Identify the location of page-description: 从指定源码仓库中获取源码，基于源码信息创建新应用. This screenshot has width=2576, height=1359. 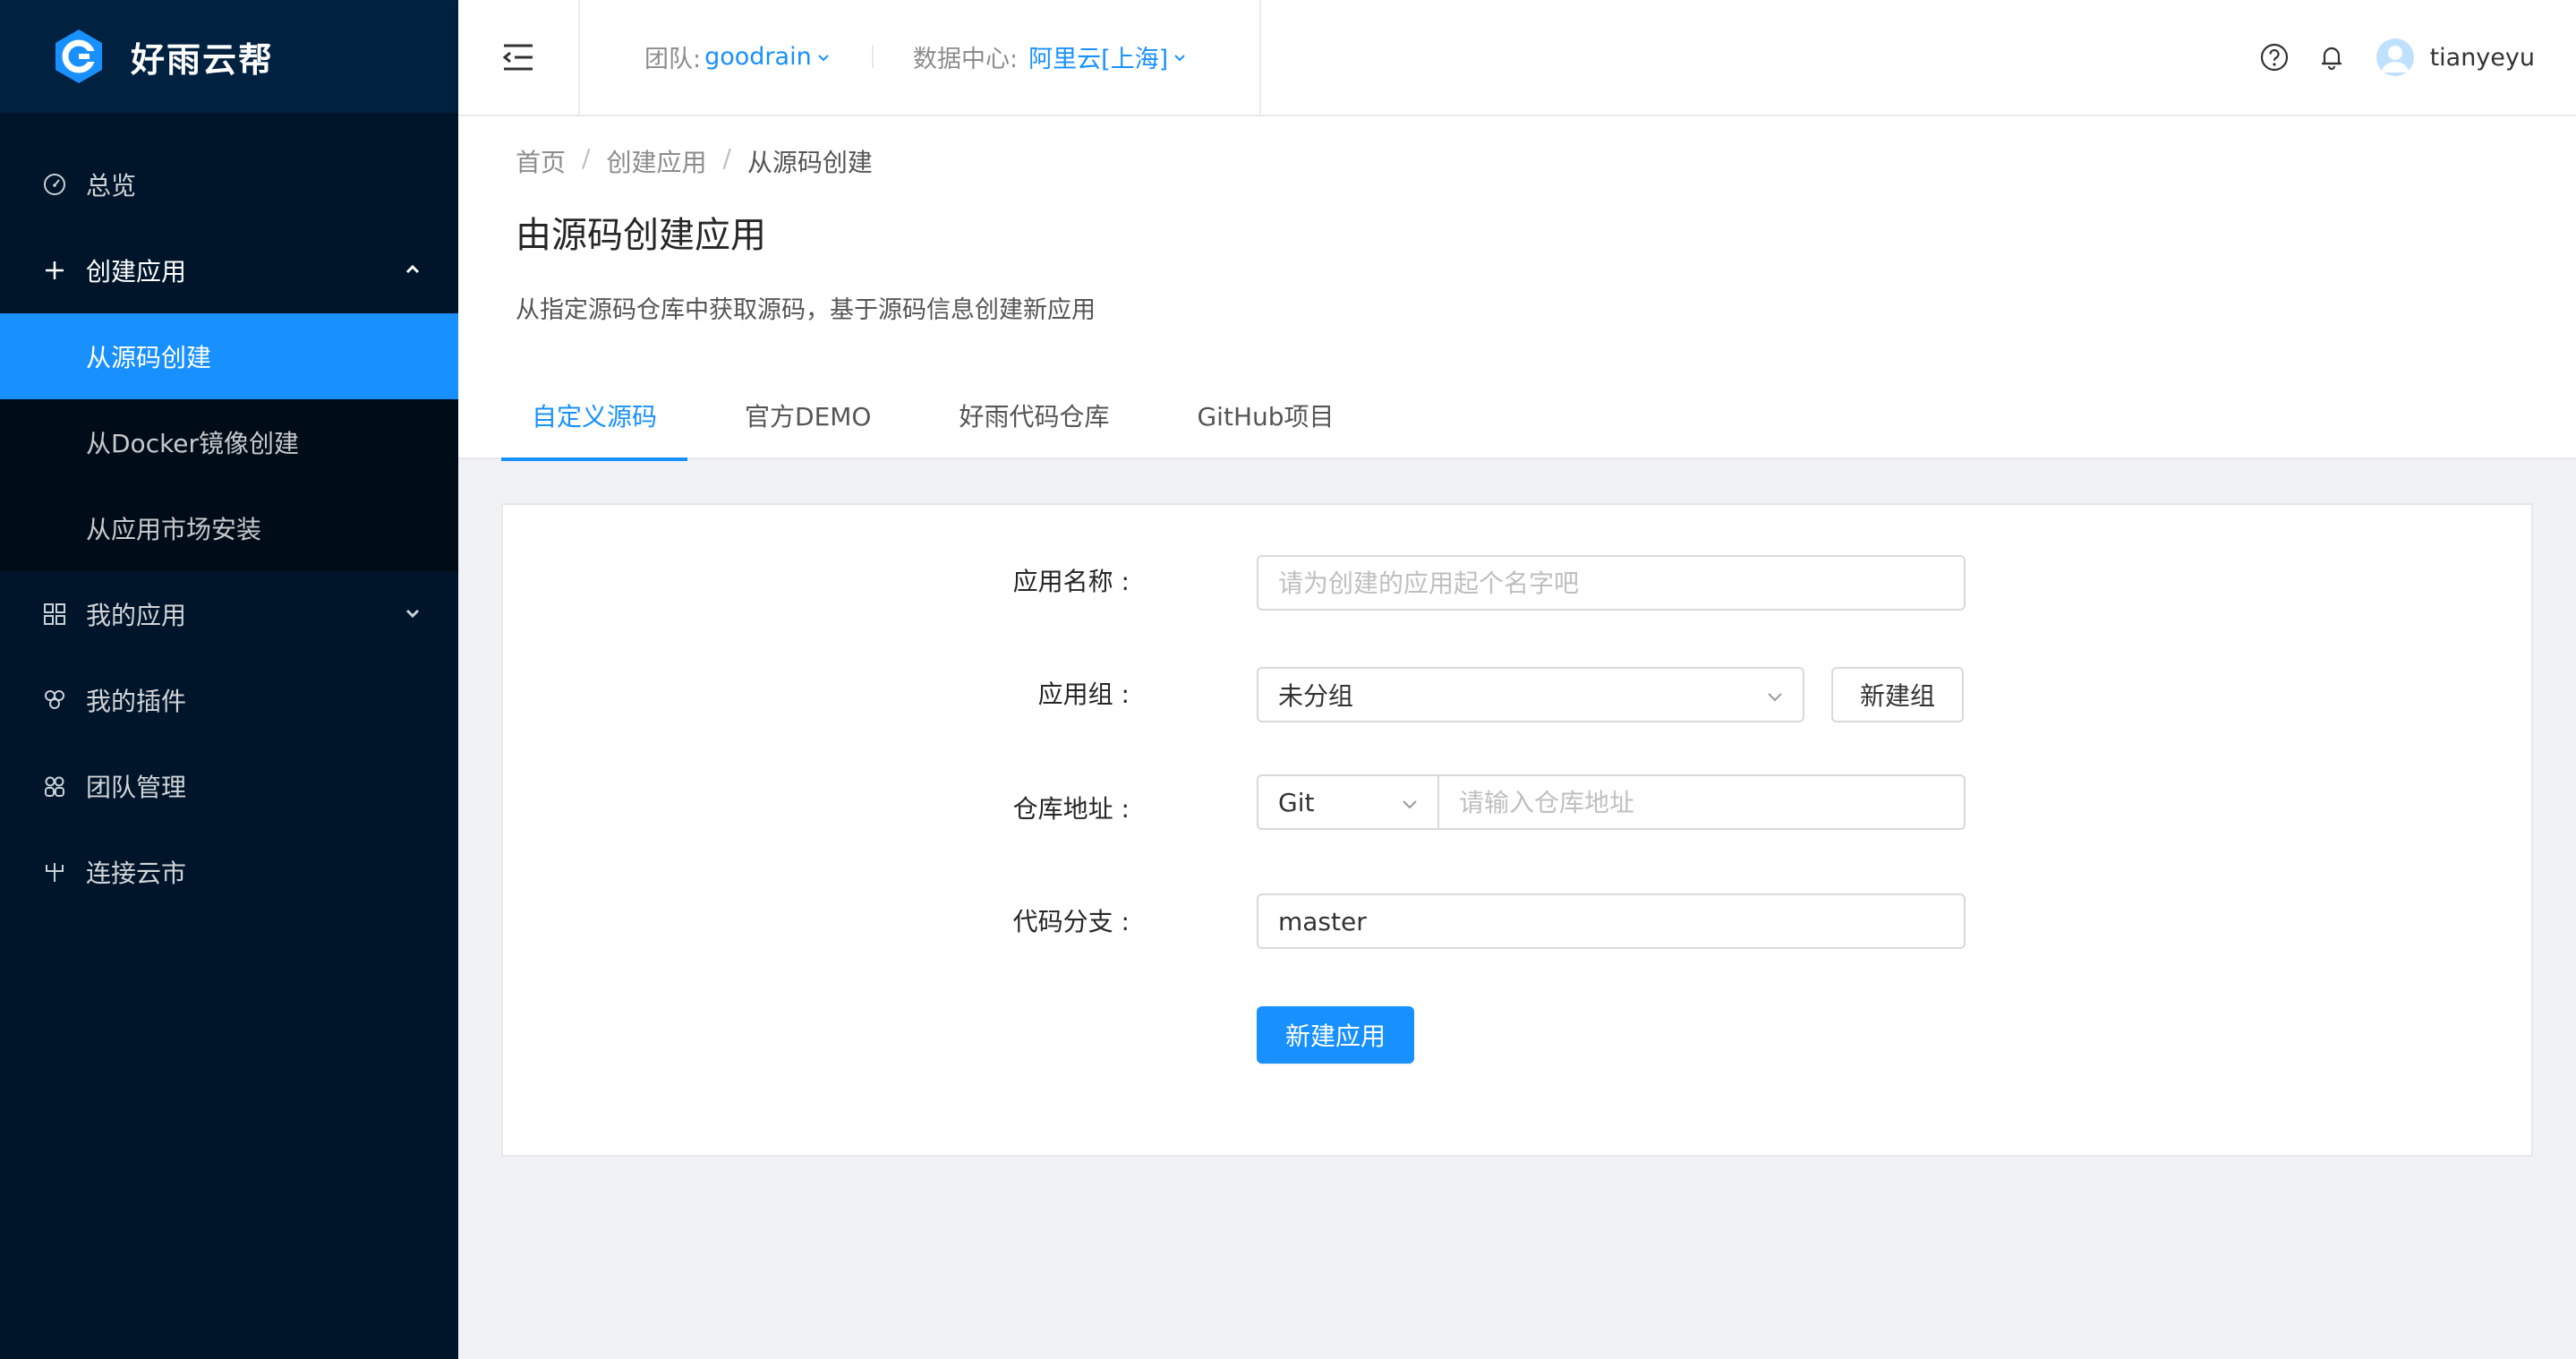
(806, 310).